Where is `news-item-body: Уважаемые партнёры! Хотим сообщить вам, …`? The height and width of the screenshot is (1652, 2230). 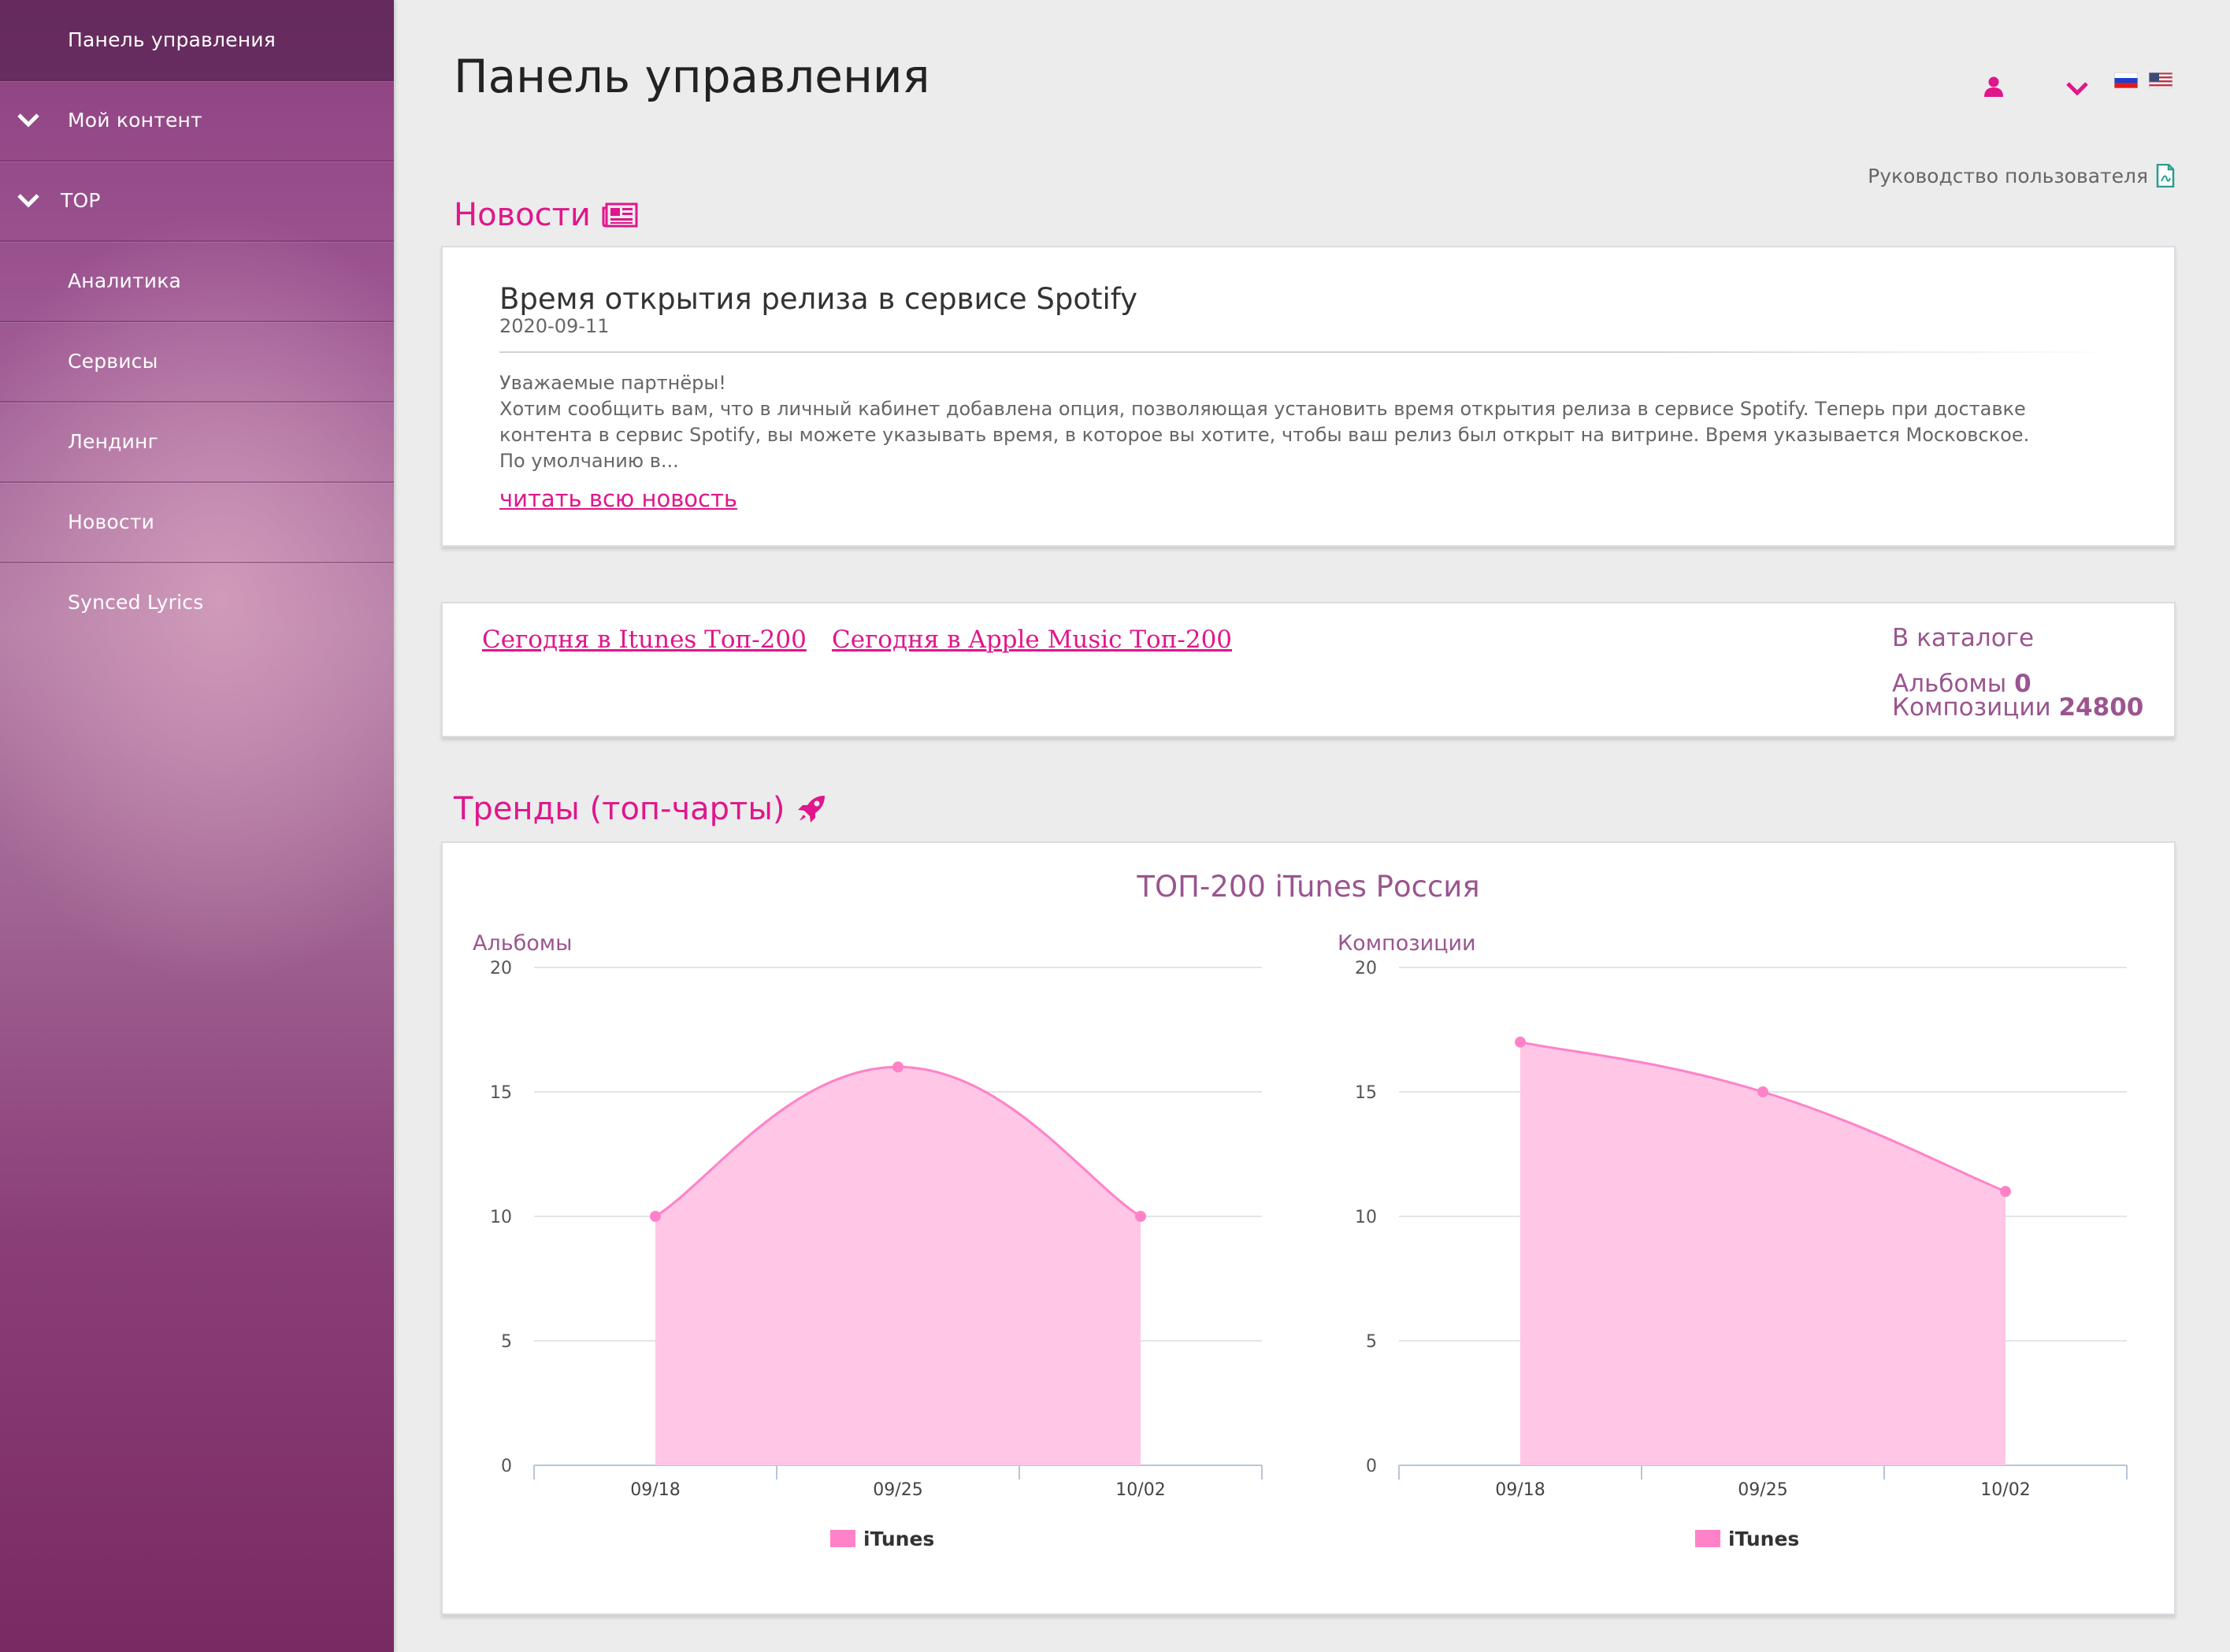 news-item-body: Уважаемые партнёры! Хотим сообщить вам, … is located at coordinates (1310, 422).